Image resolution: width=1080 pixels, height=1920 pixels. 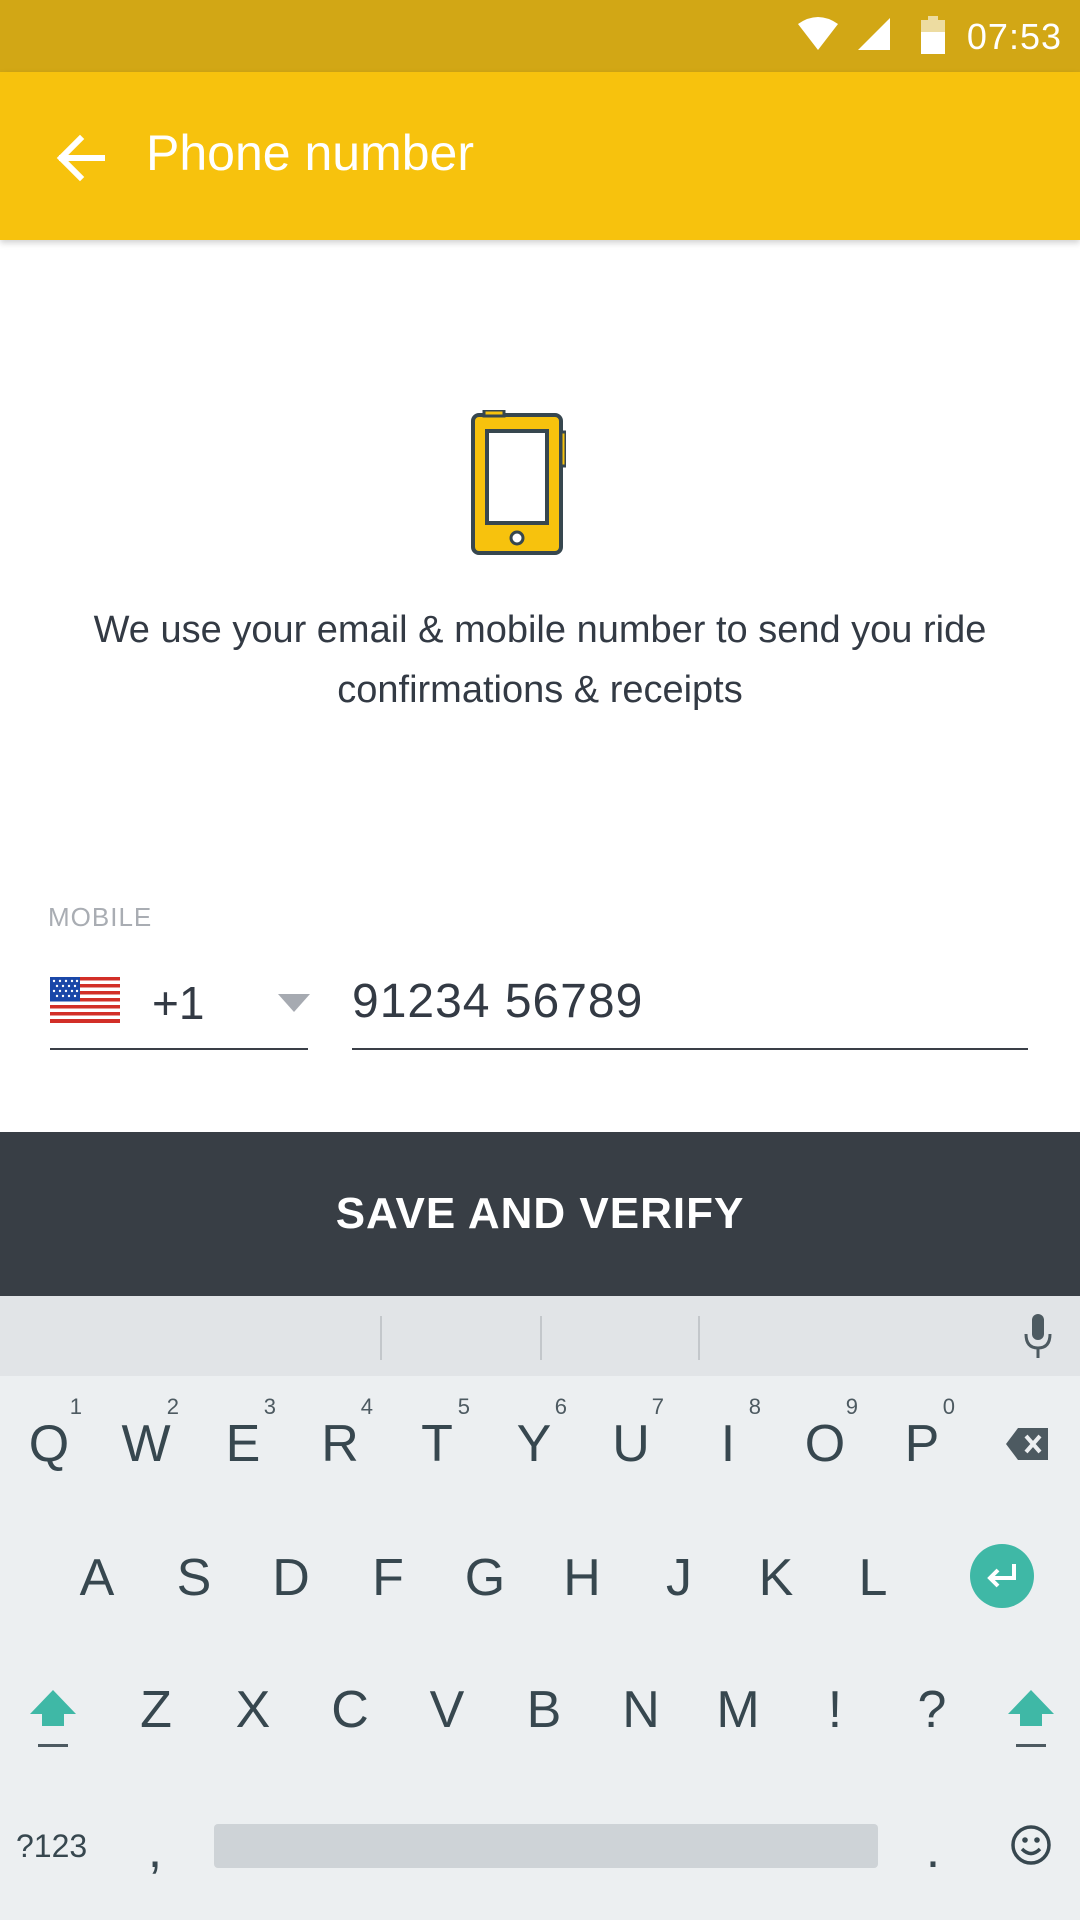 What do you see at coordinates (582, 1578) in the screenshot?
I see `key-h: H` at bounding box center [582, 1578].